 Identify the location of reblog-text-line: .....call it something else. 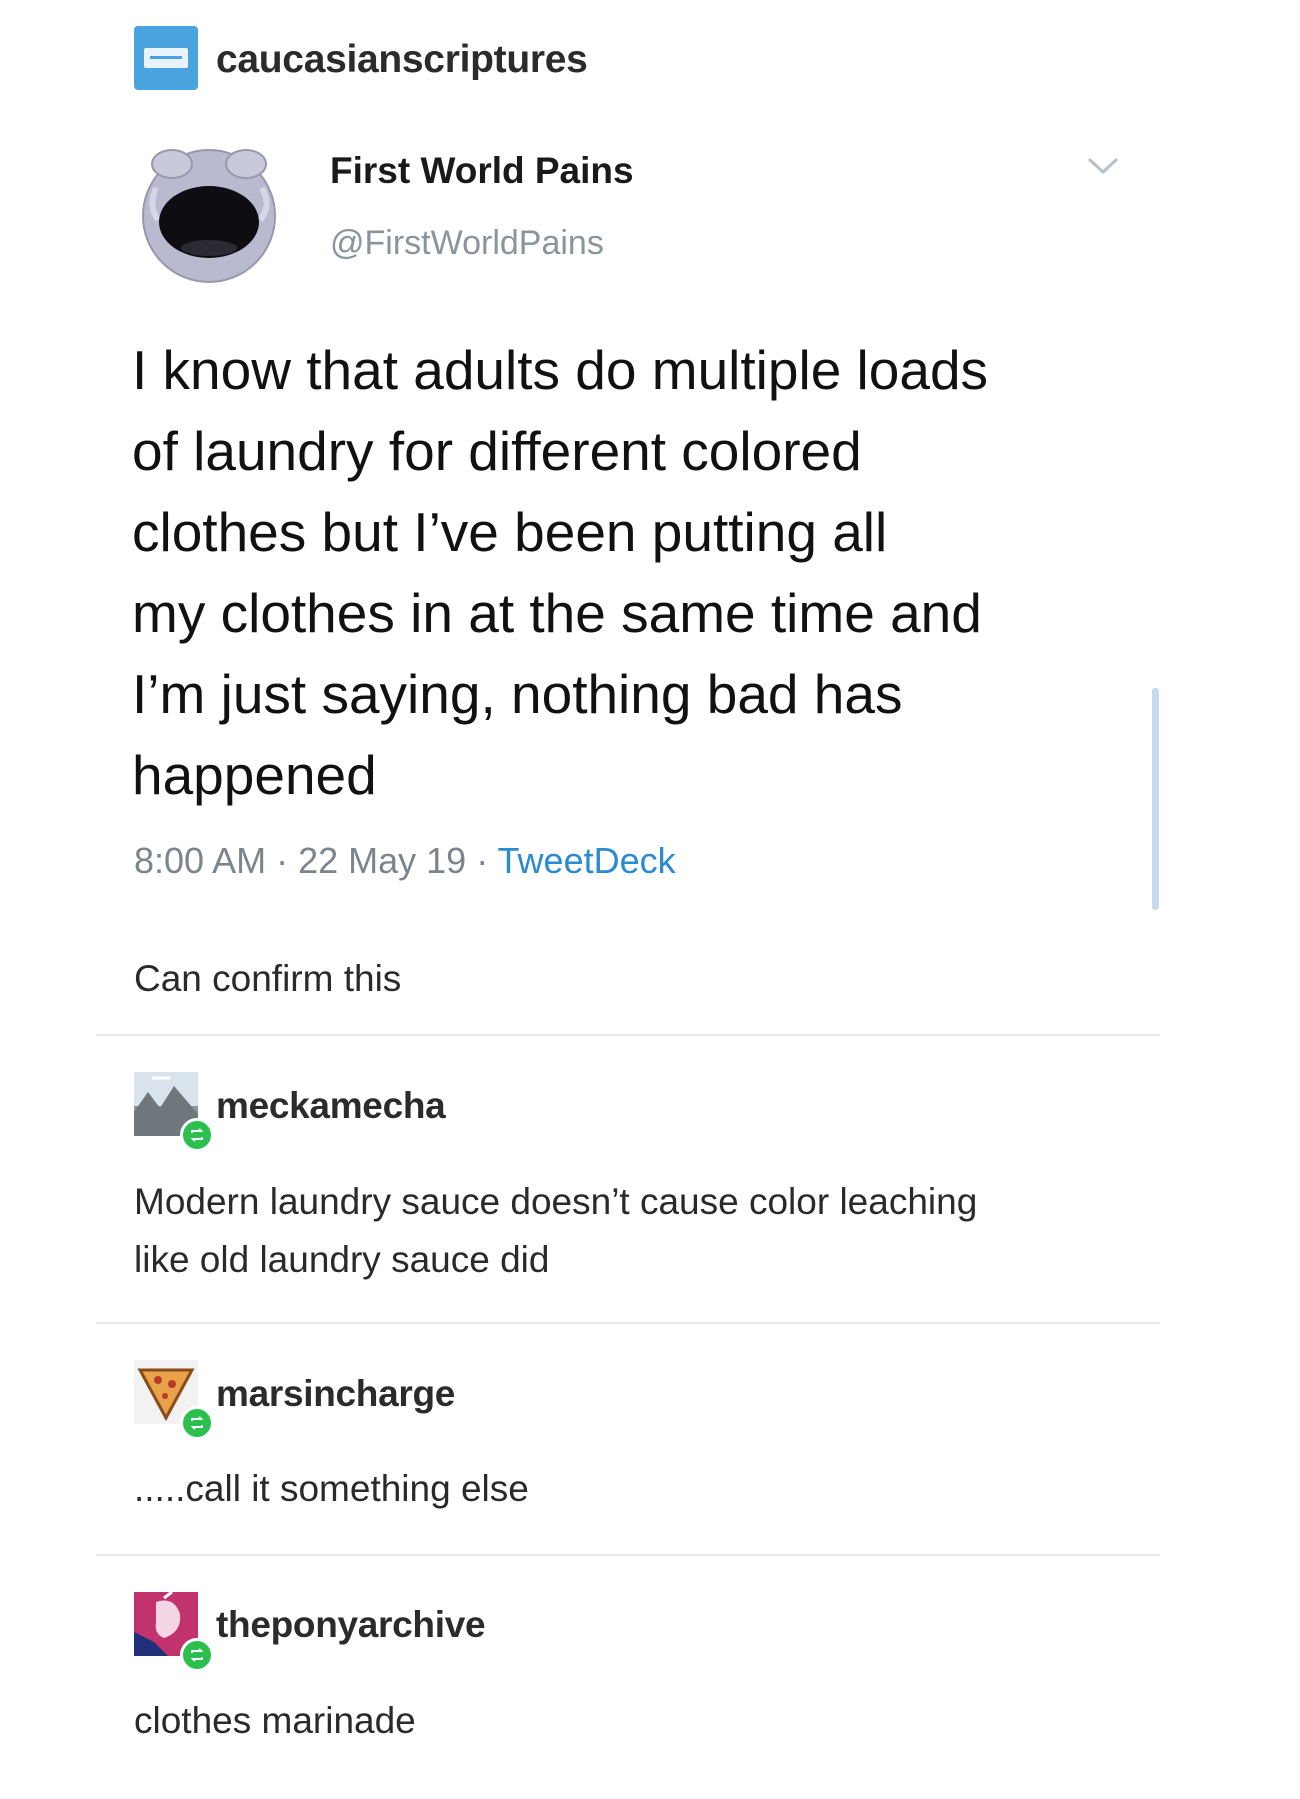
(331, 1488).